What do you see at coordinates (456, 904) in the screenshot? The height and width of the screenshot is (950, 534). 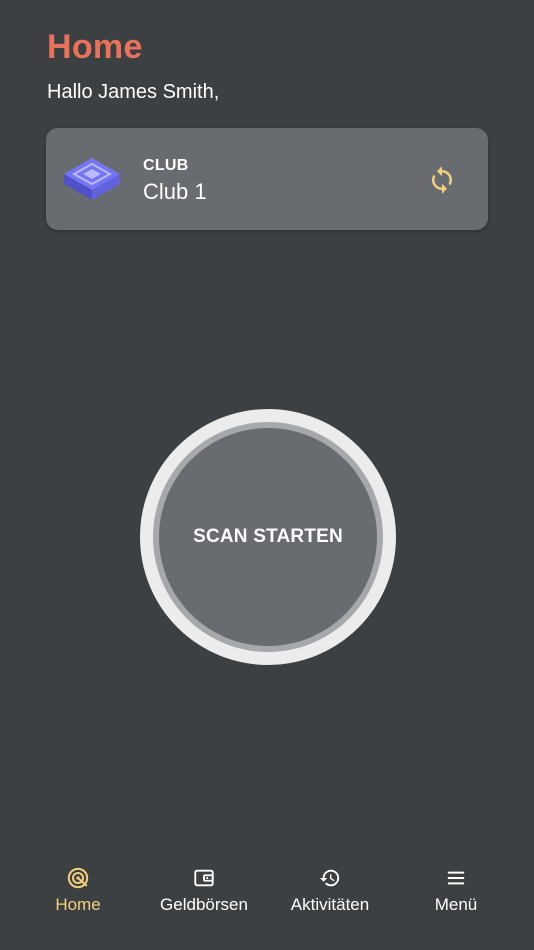 I see `nav-label-menu: Menü` at bounding box center [456, 904].